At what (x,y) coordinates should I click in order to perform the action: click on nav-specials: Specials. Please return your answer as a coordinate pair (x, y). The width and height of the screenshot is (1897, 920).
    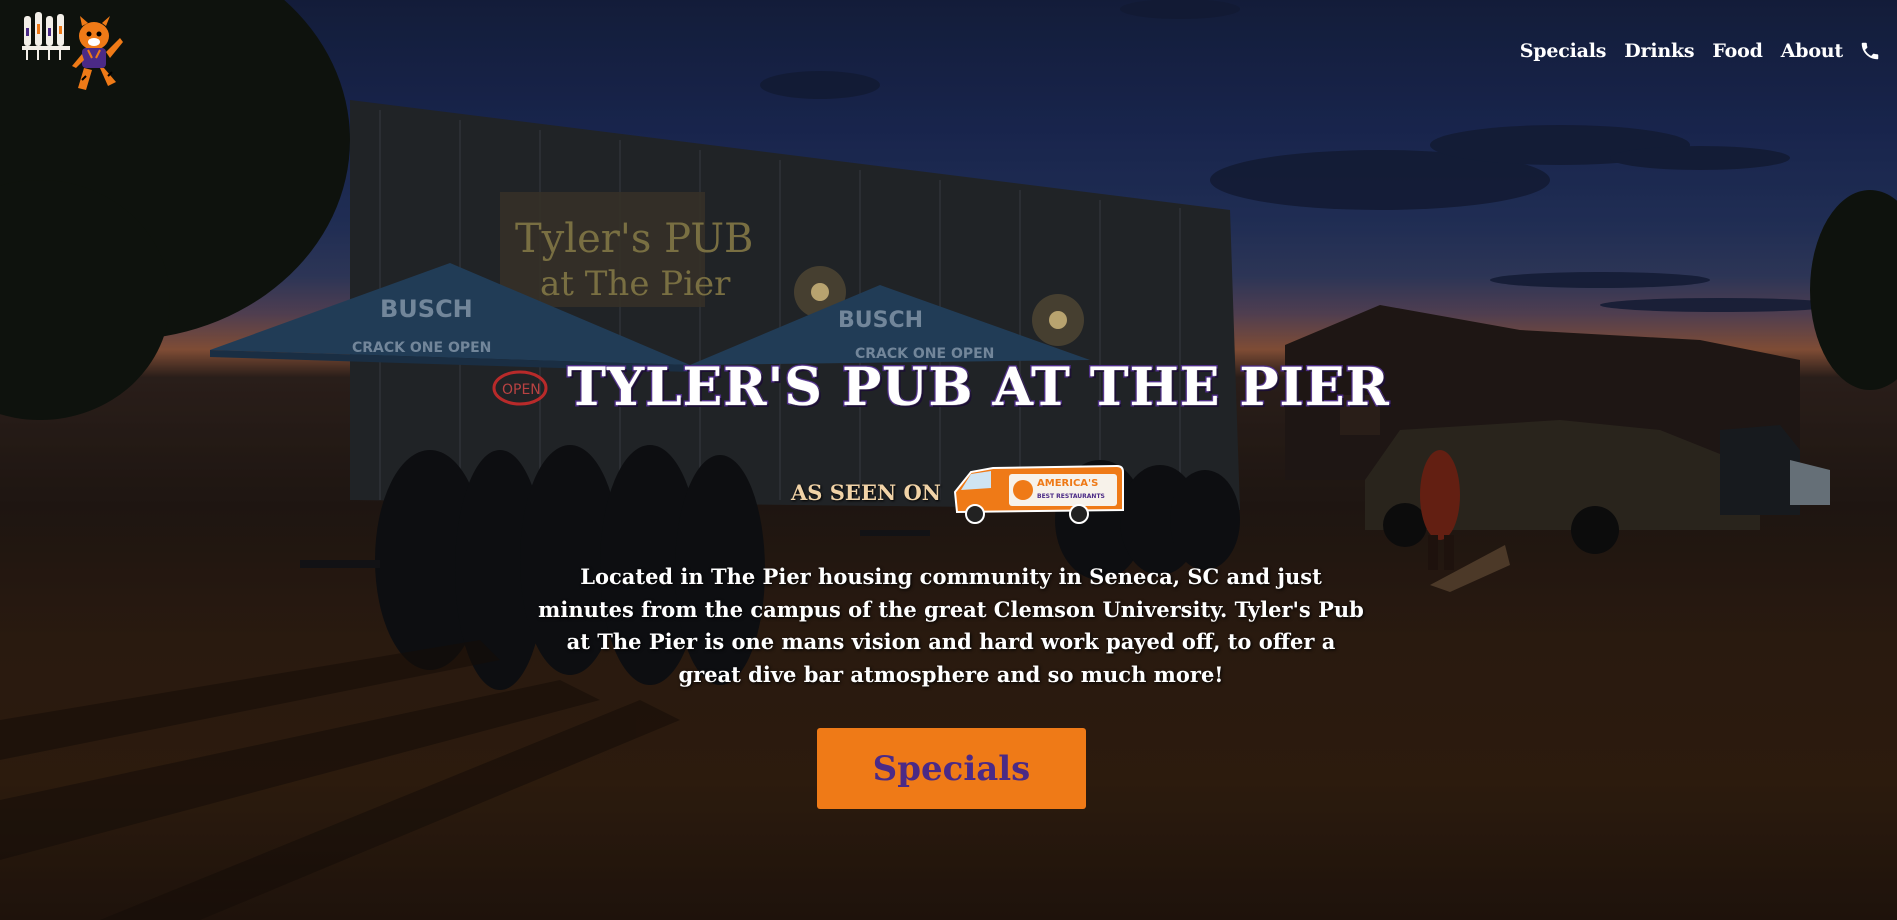
    Looking at the image, I should click on (1563, 51).